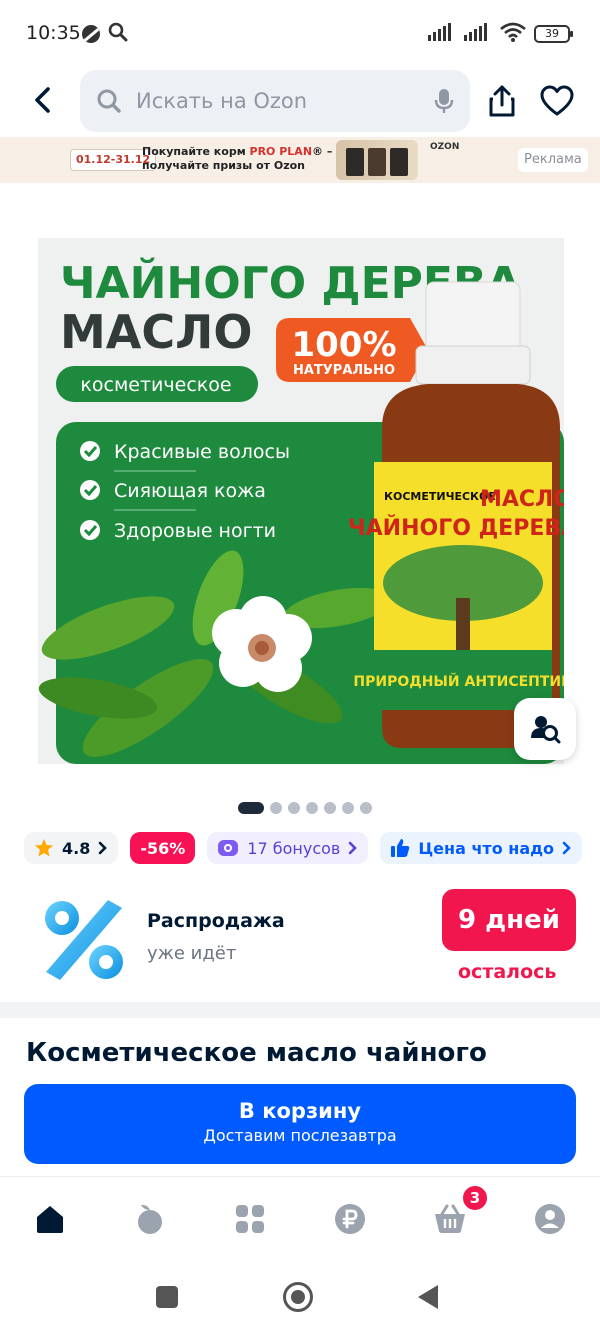 This screenshot has width=600, height=1332. I want to click on benefit-2: Сияющая кожа, so click(190, 491).